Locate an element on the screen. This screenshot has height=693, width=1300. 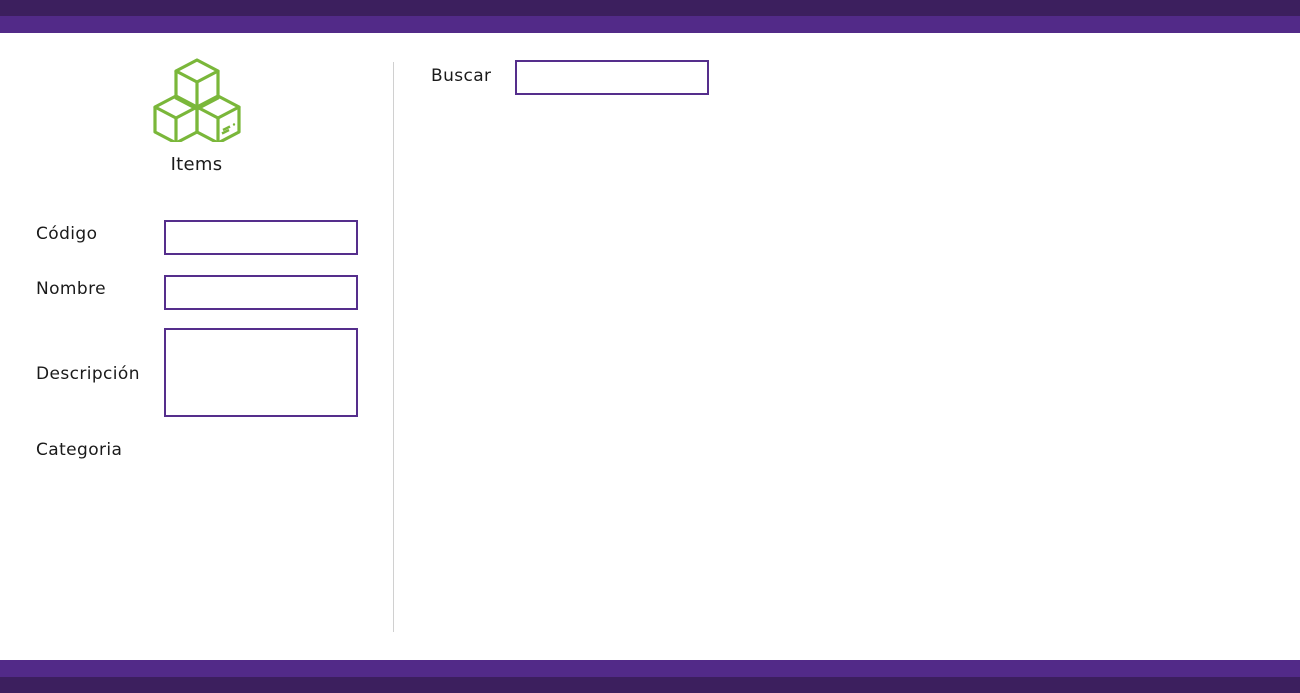
search-input is located at coordinates (612, 77).